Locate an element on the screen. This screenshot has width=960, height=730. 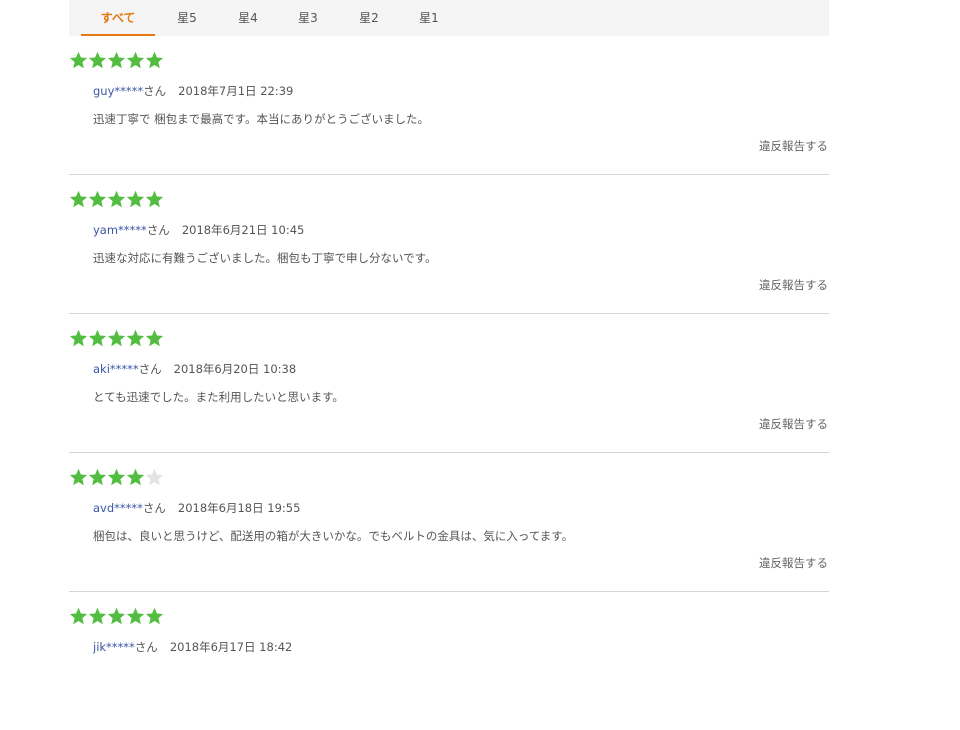
review-meta: yam*****さん 2018年6月21日 10:45 is located at coordinates (198, 230).